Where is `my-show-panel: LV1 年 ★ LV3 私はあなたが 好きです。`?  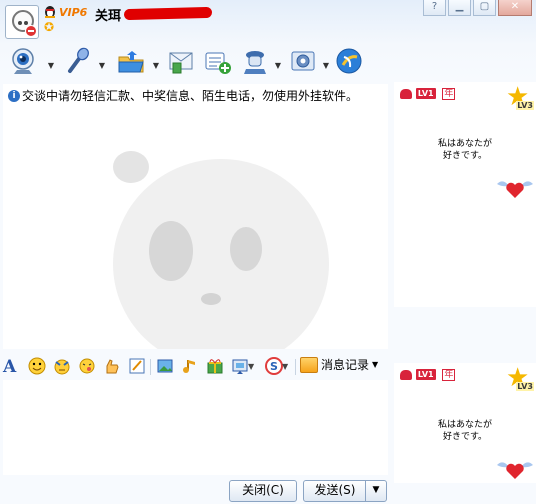 my-show-panel: LV1 年 ★ LV3 私はあなたが 好きです。 is located at coordinates (465, 423).